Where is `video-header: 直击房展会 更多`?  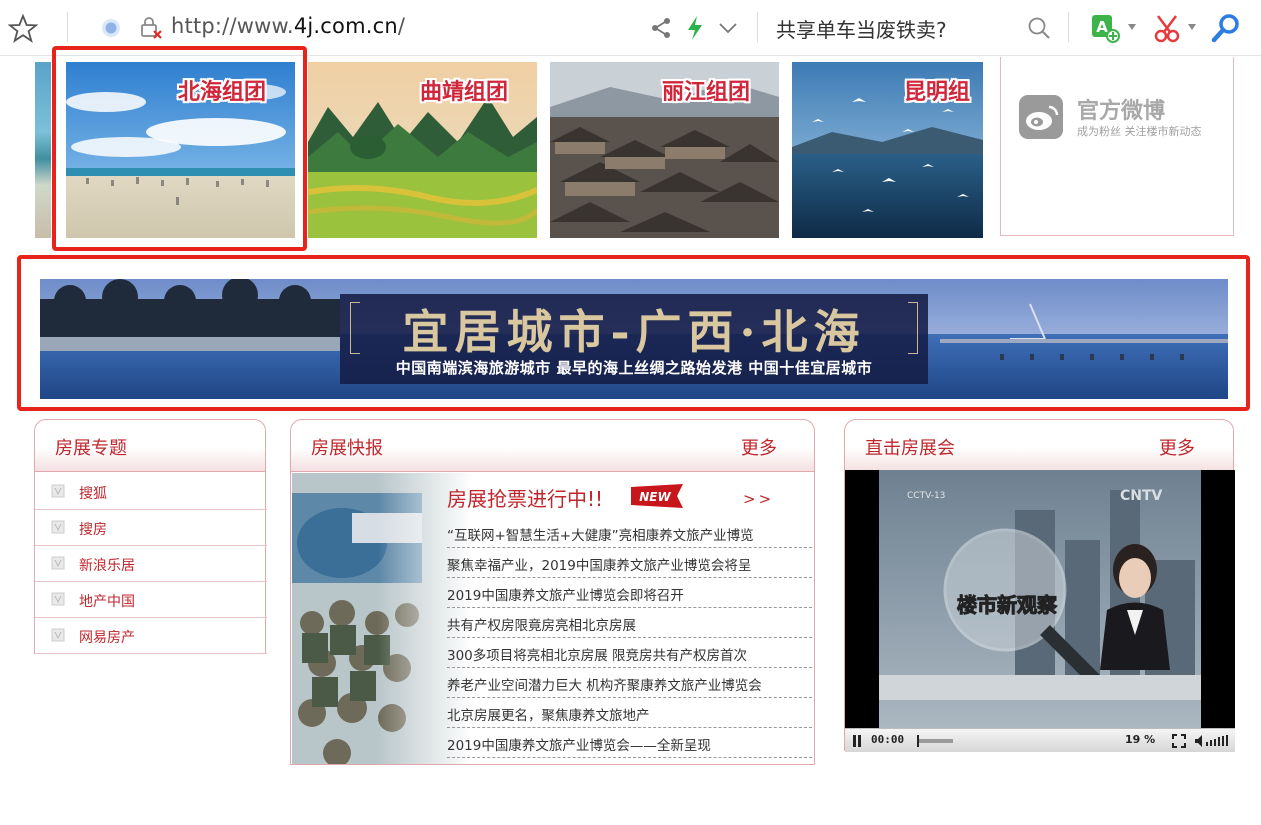 video-header: 直击房展会 更多 is located at coordinates (1039, 446).